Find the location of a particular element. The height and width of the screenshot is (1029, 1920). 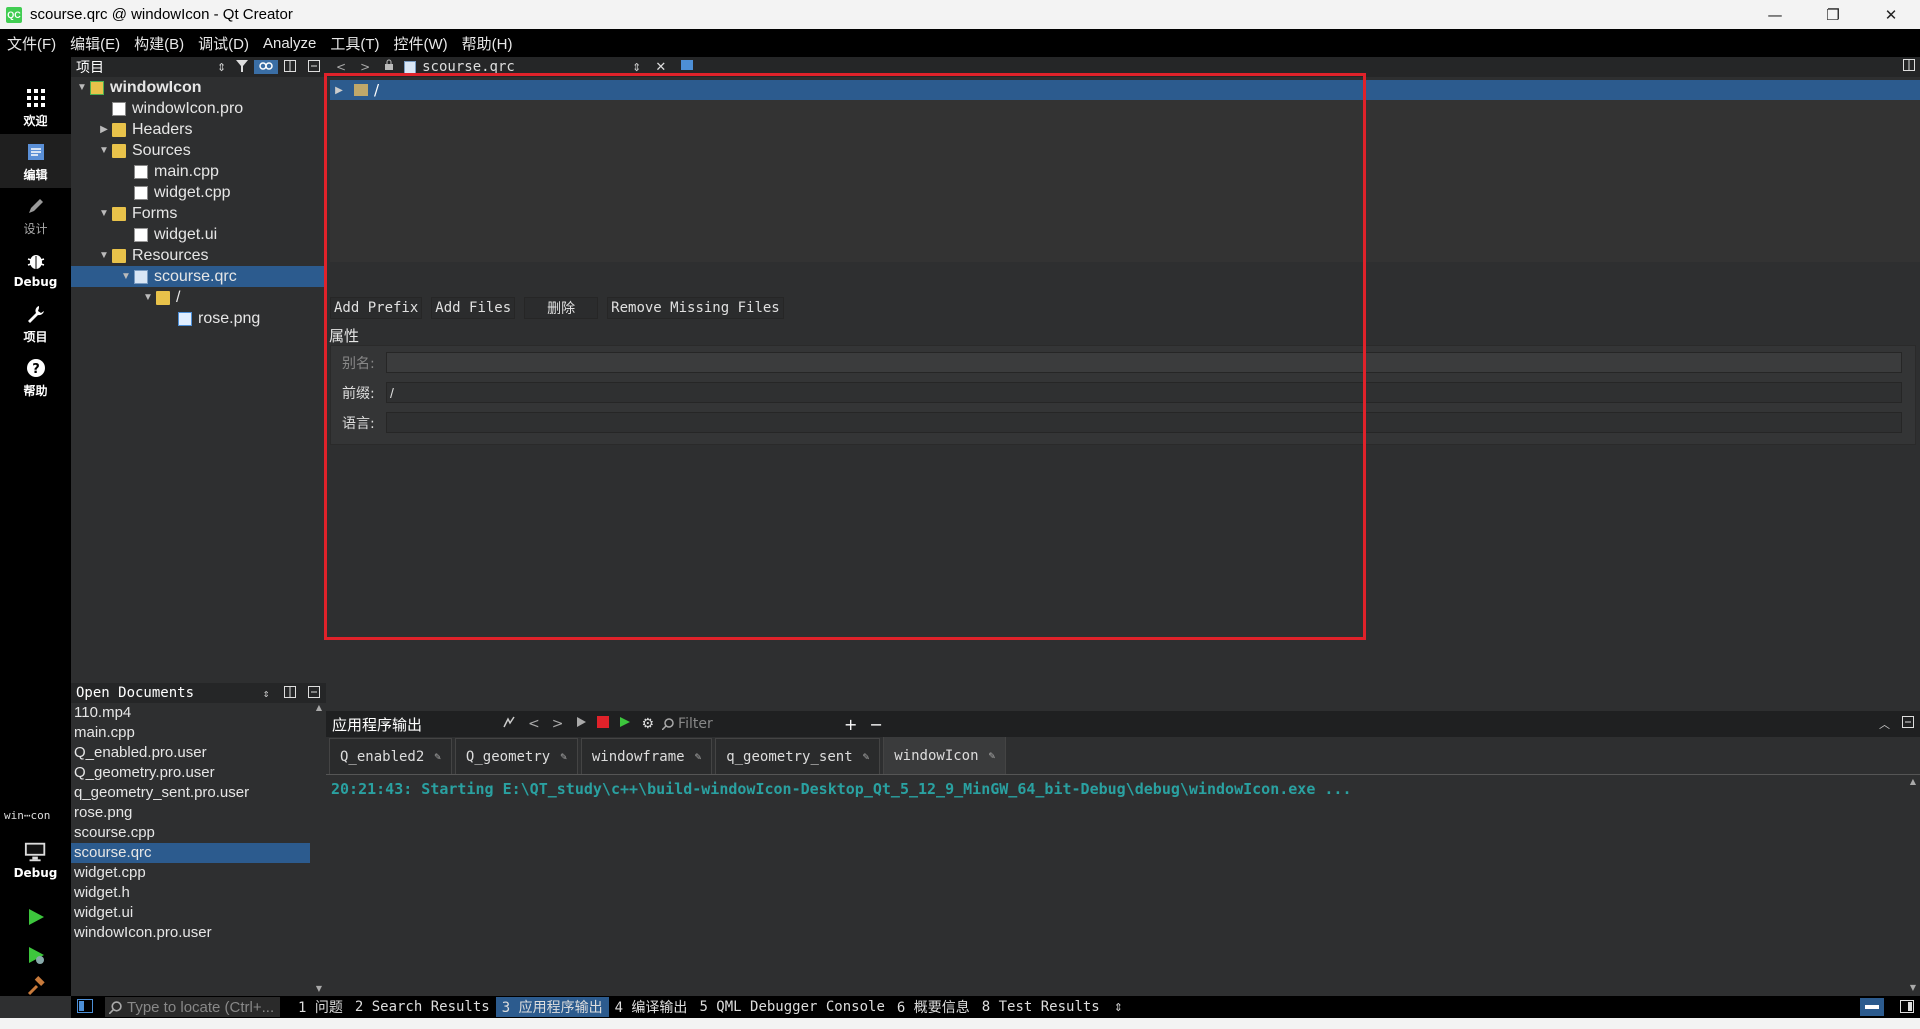

increase-font-icon: + is located at coordinates (850, 724).